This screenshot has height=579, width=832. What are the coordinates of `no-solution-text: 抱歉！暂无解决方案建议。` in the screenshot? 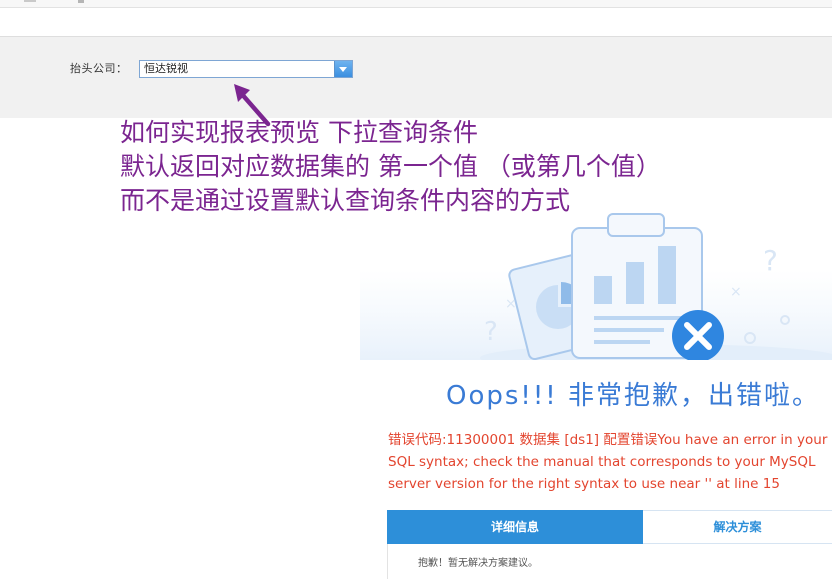 It's located at (478, 563).